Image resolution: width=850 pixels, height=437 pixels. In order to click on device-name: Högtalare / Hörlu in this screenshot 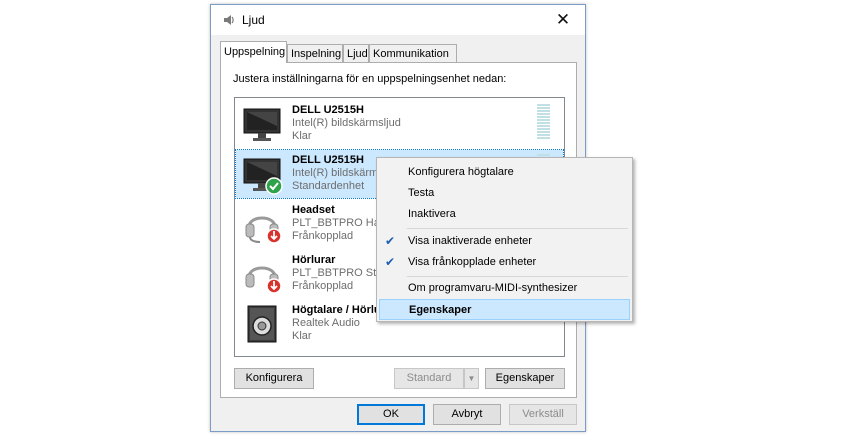, I will do `click(336, 310)`.